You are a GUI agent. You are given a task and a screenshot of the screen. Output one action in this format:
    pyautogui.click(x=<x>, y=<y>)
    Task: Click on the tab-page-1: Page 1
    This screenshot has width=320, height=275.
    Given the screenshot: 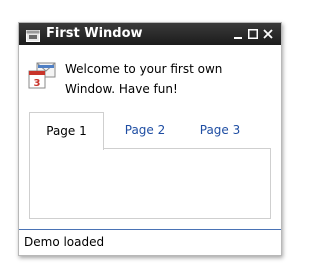 What is the action you would take?
    pyautogui.click(x=66, y=131)
    